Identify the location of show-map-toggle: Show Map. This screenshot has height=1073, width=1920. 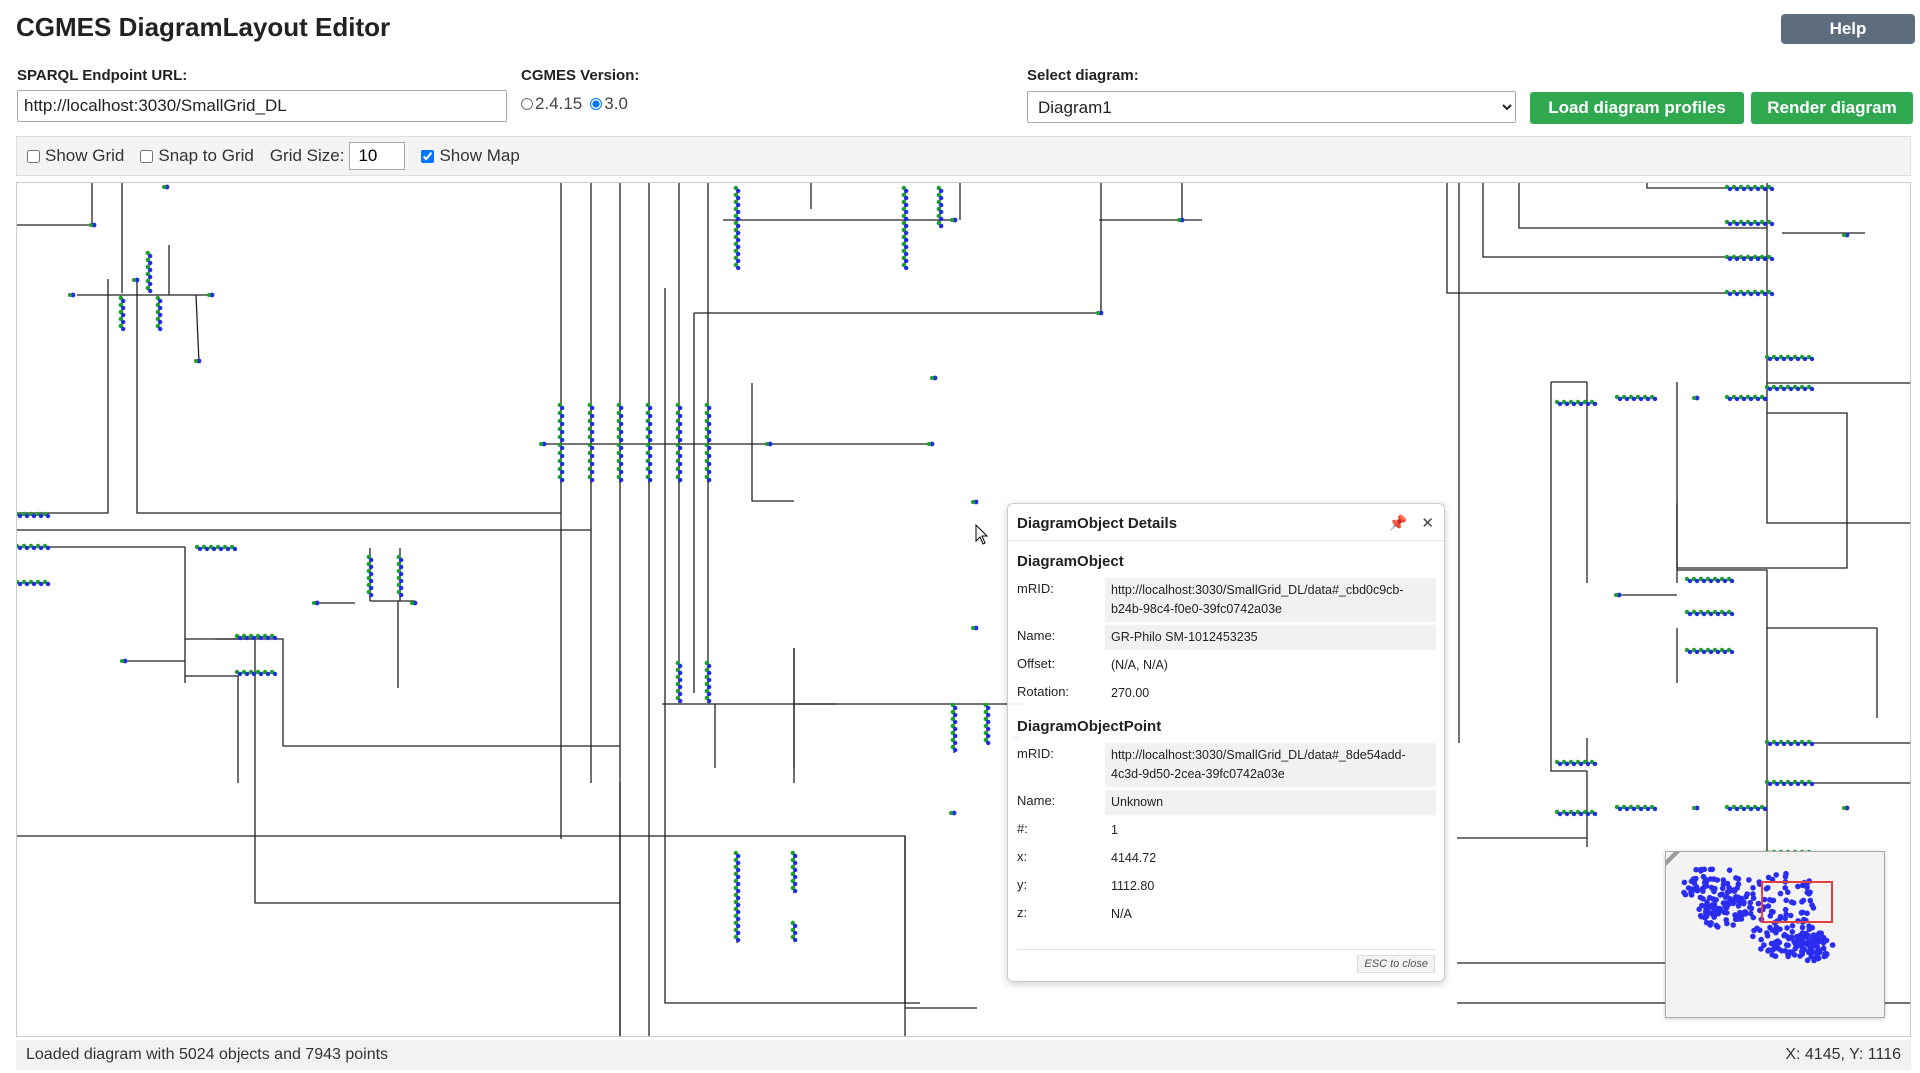
(470, 156).